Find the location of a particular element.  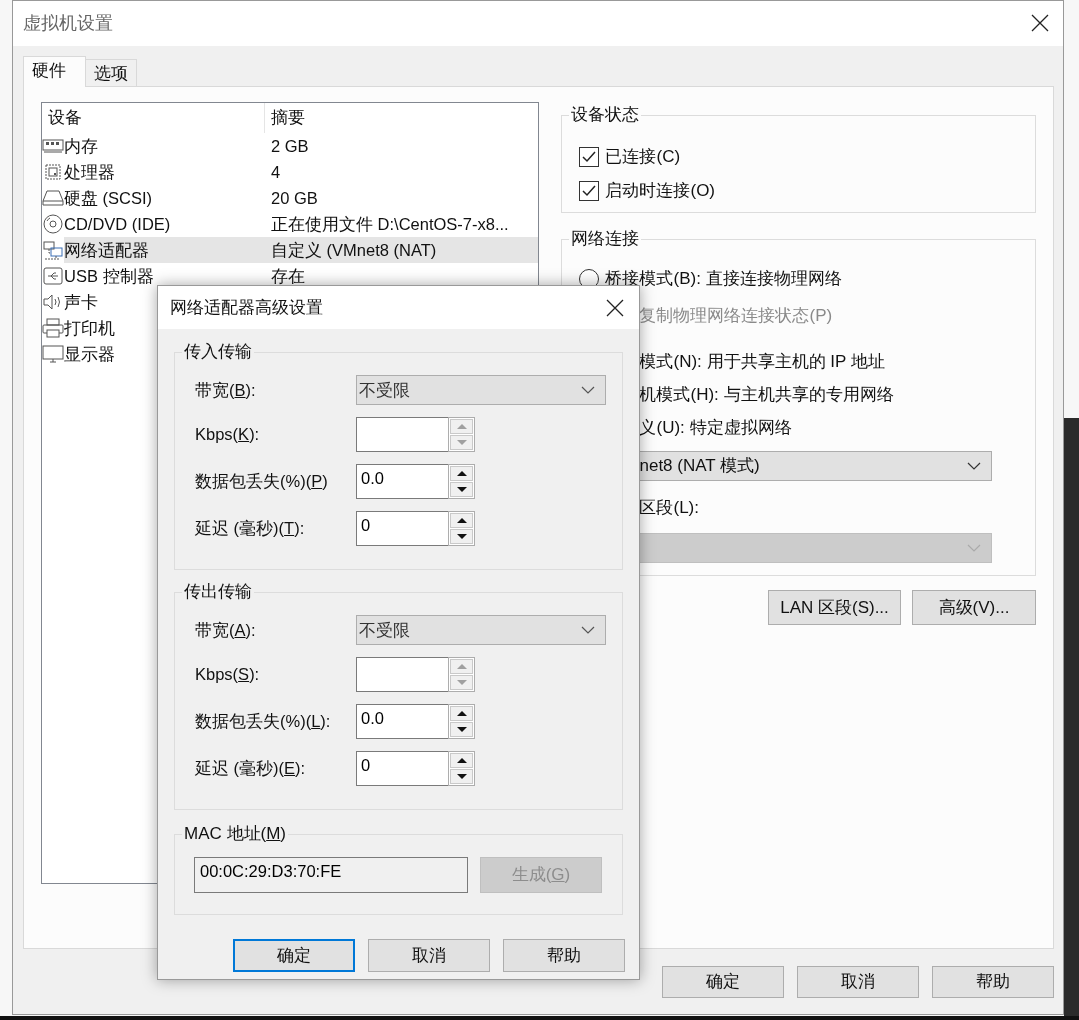

option-label: 复制物理网络连接状态(P) is located at coordinates (736, 315).